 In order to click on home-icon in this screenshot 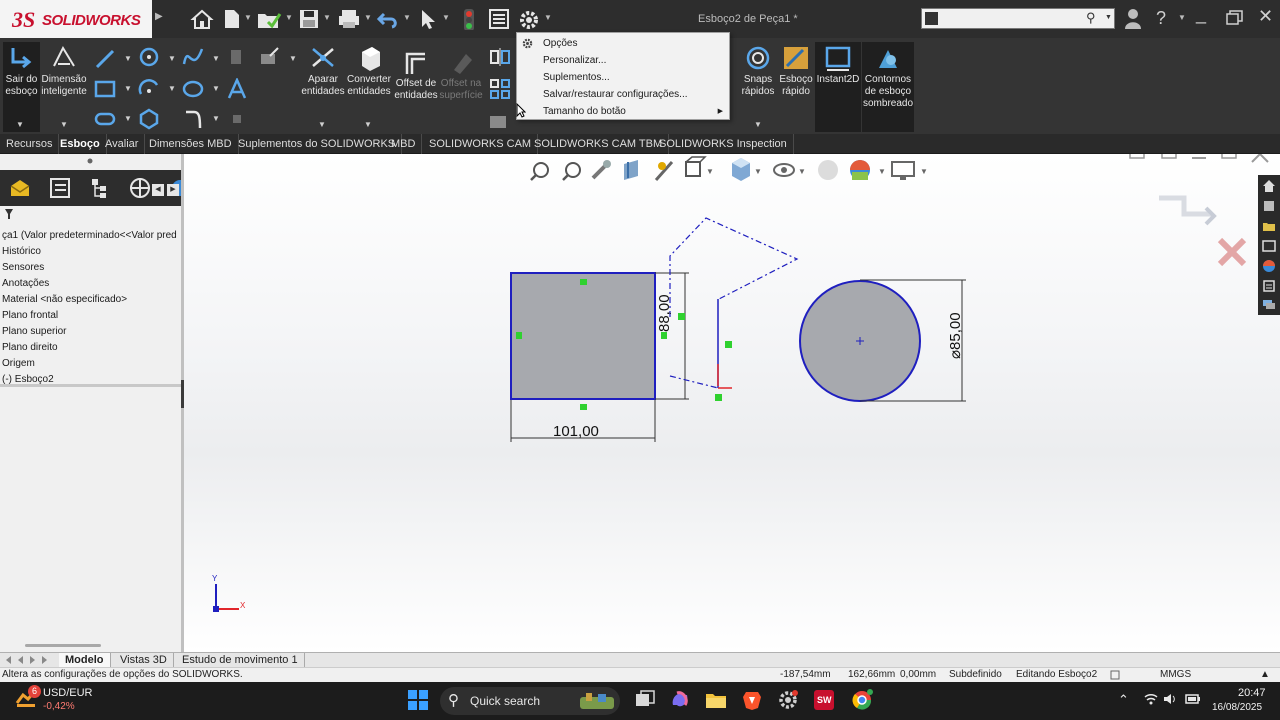, I will do `click(202, 19)`.